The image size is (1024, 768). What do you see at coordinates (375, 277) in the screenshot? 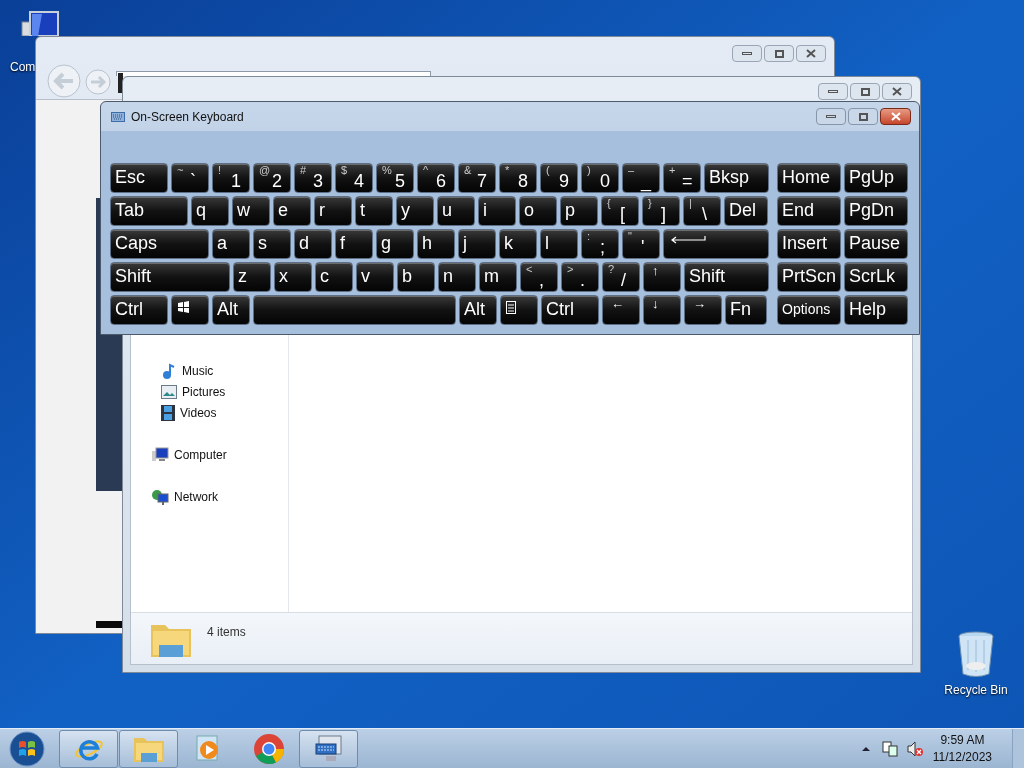
I see `key: v` at bounding box center [375, 277].